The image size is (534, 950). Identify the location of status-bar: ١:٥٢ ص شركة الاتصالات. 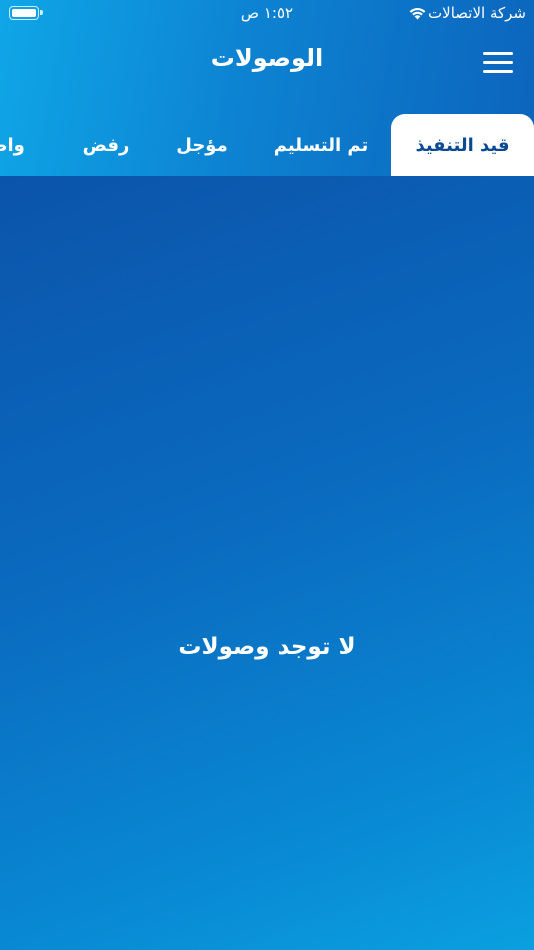
(267, 14).